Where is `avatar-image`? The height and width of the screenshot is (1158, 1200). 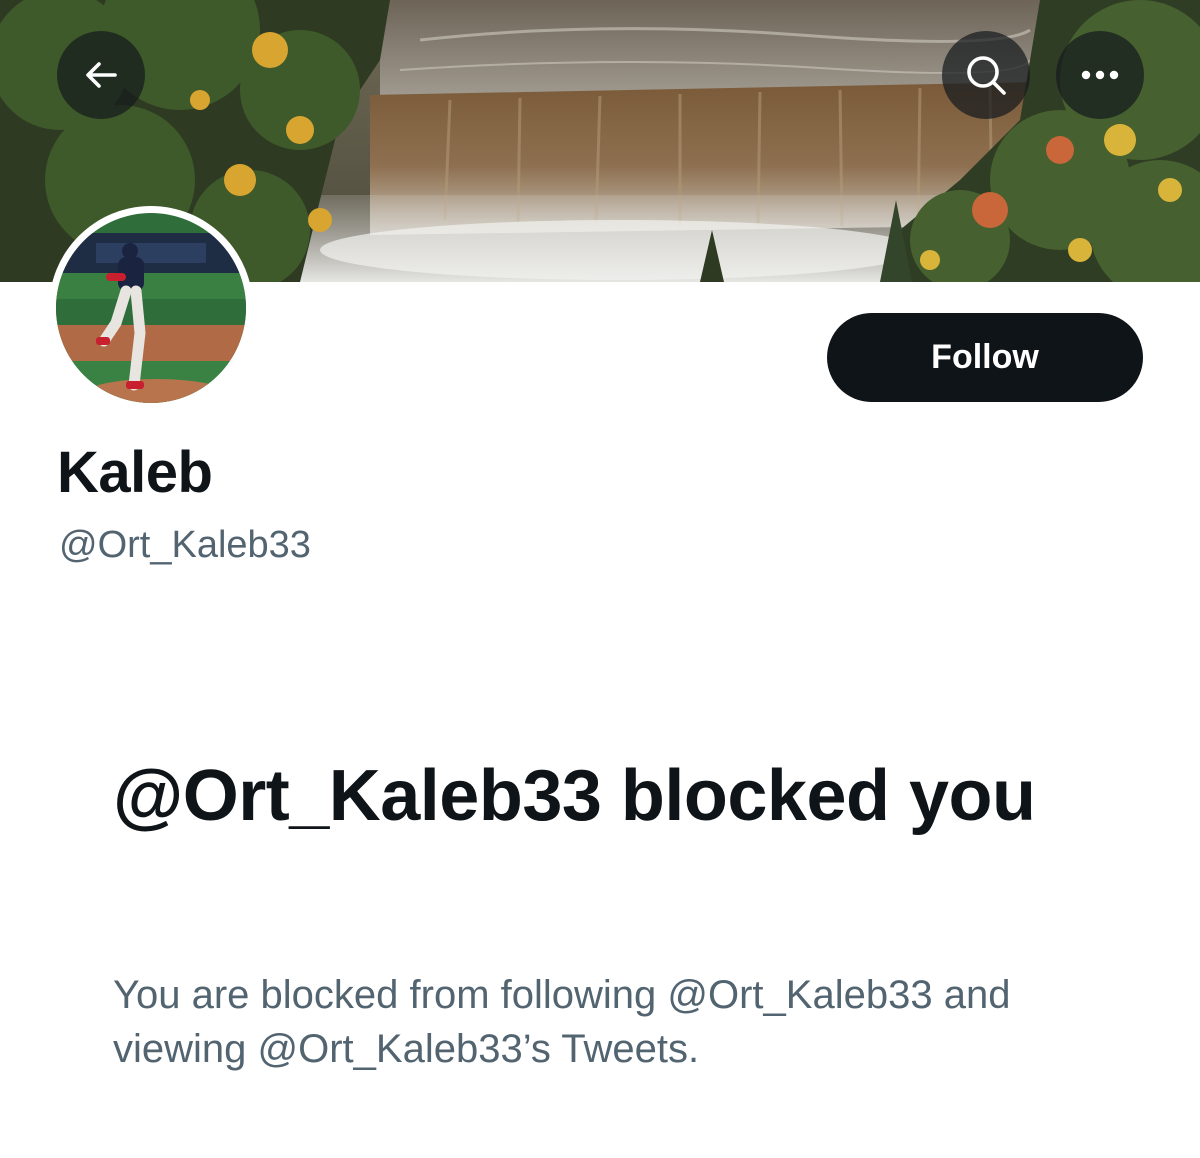
avatar-image is located at coordinates (151, 308).